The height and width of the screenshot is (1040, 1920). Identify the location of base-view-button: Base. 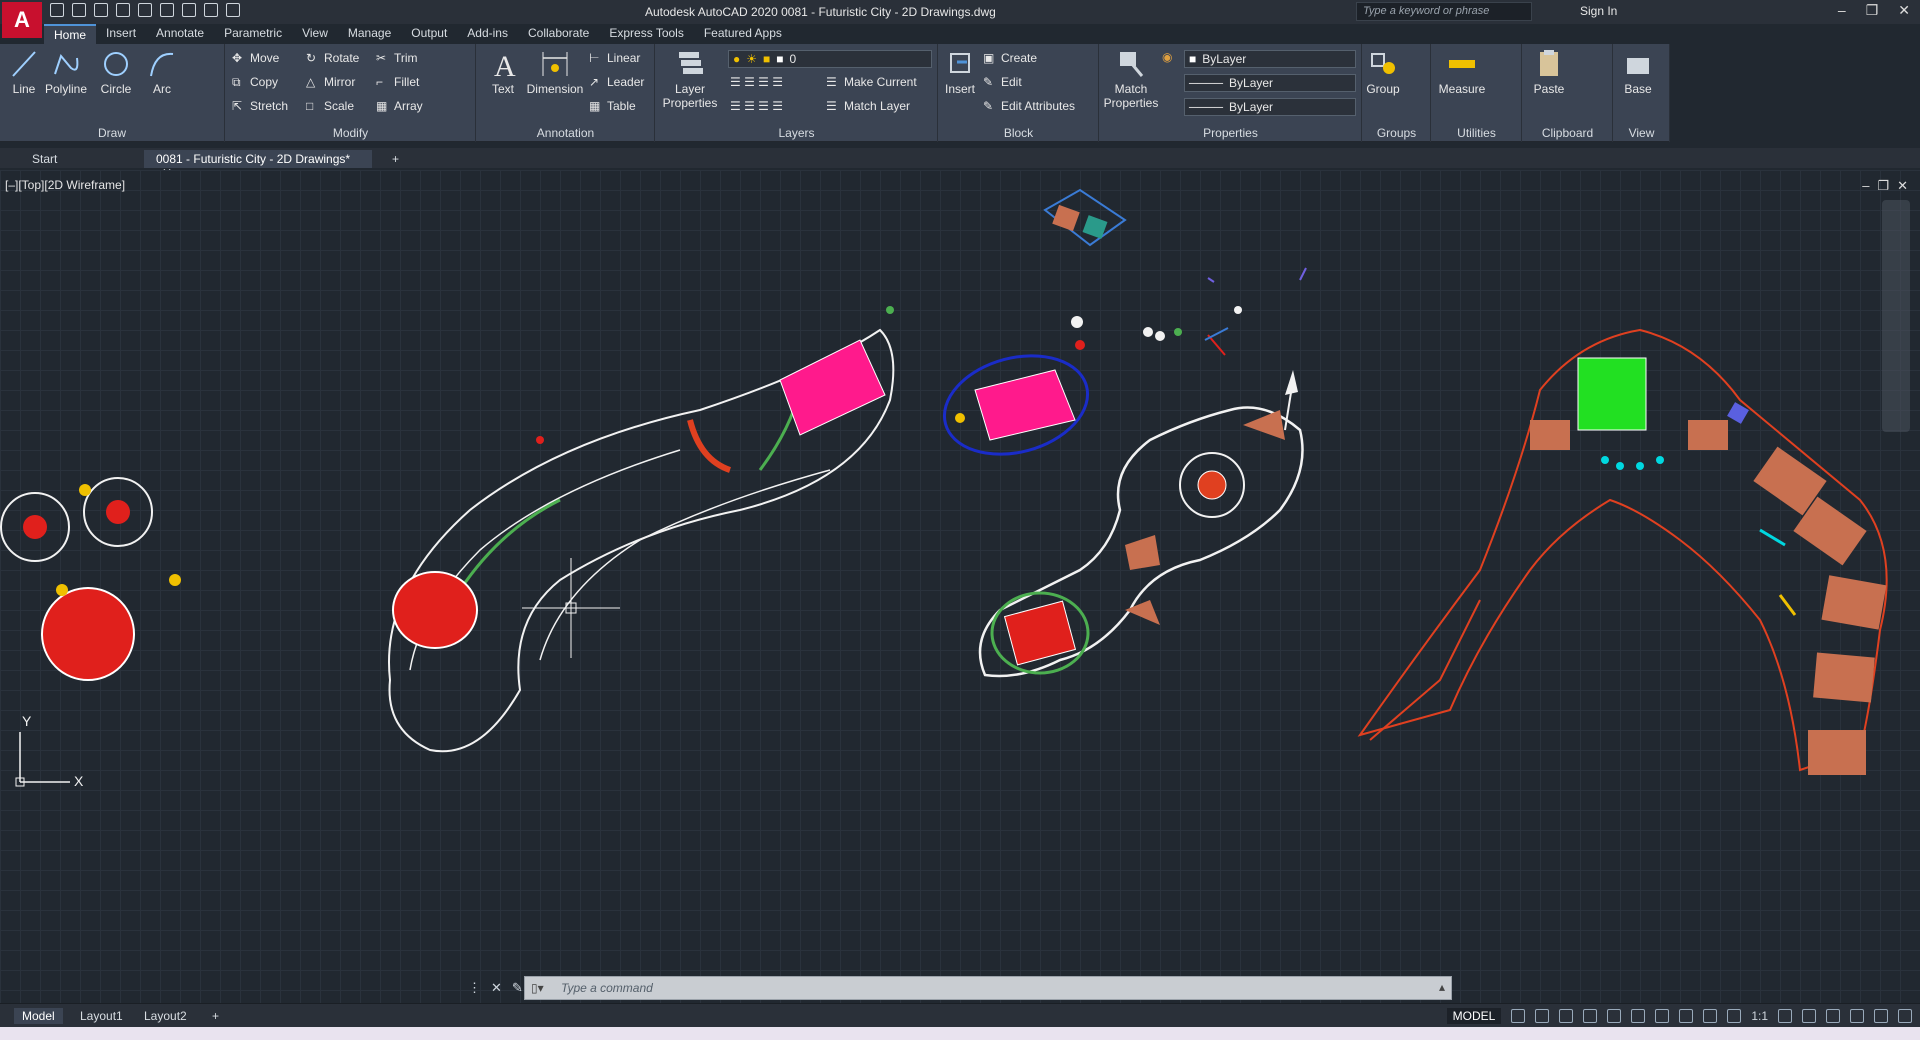
(1638, 72).